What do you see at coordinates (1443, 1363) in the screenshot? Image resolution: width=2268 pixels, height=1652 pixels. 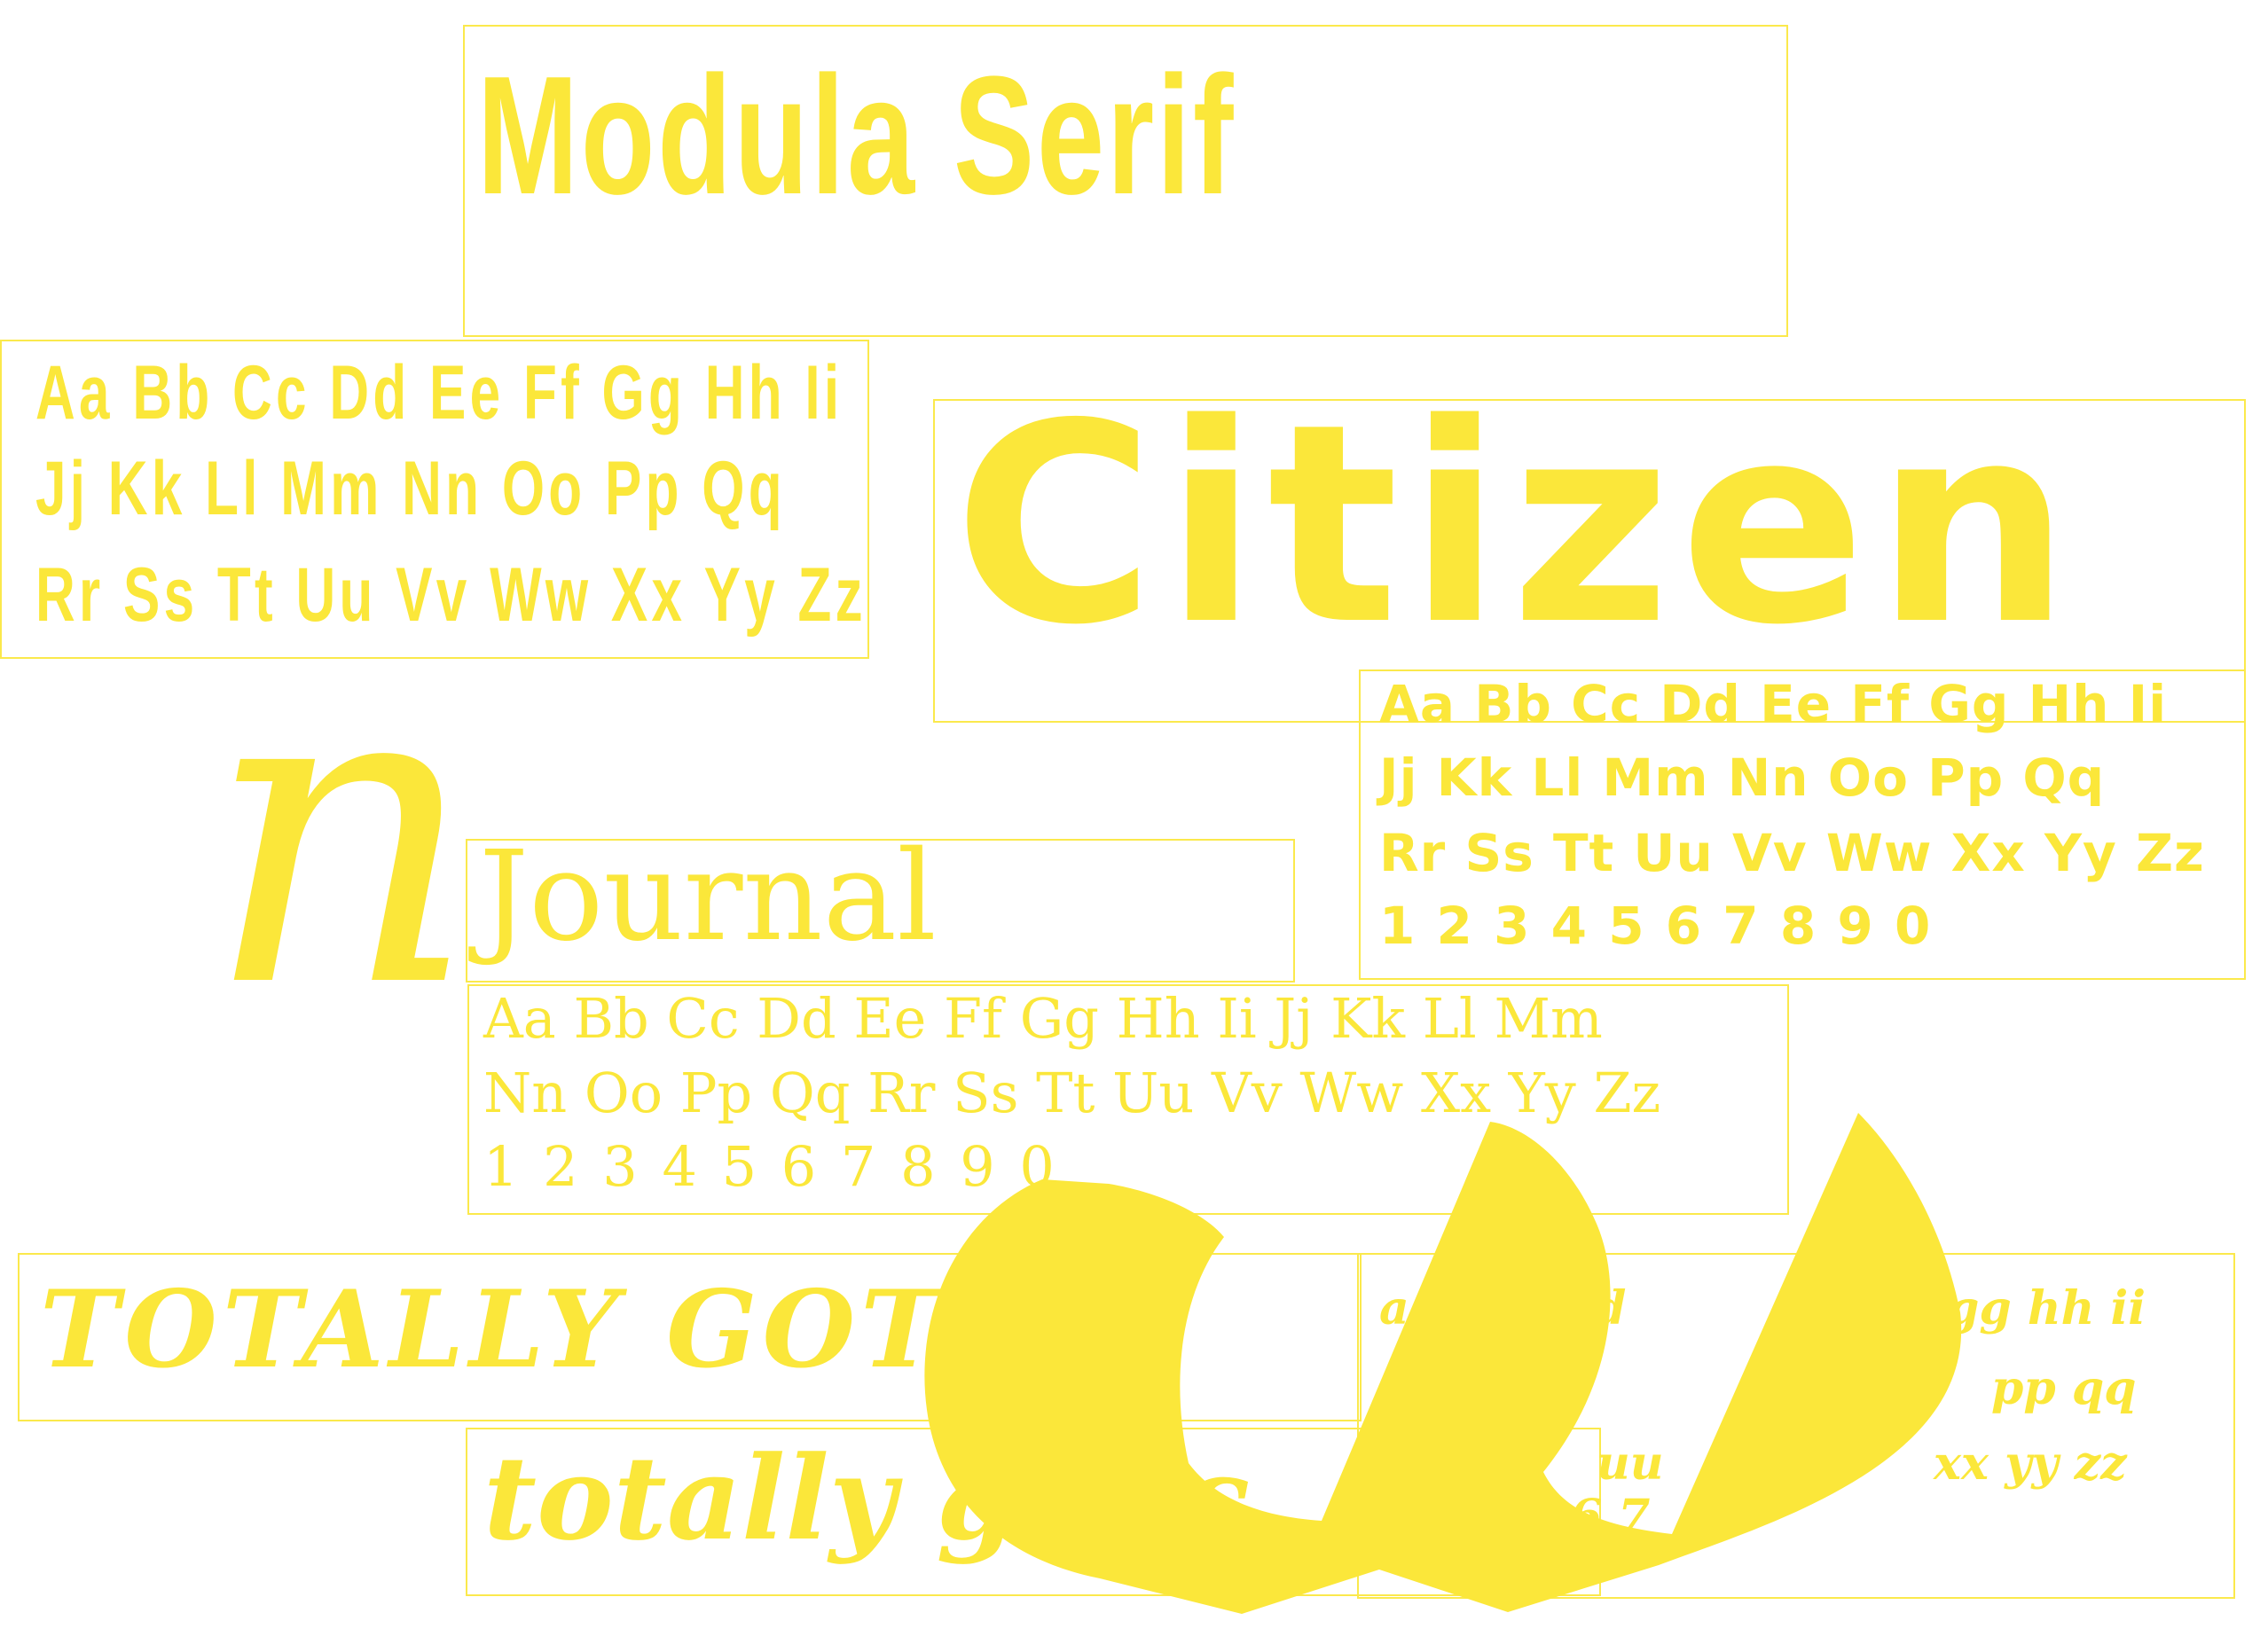 I see `large-gothic-w-glyph` at bounding box center [1443, 1363].